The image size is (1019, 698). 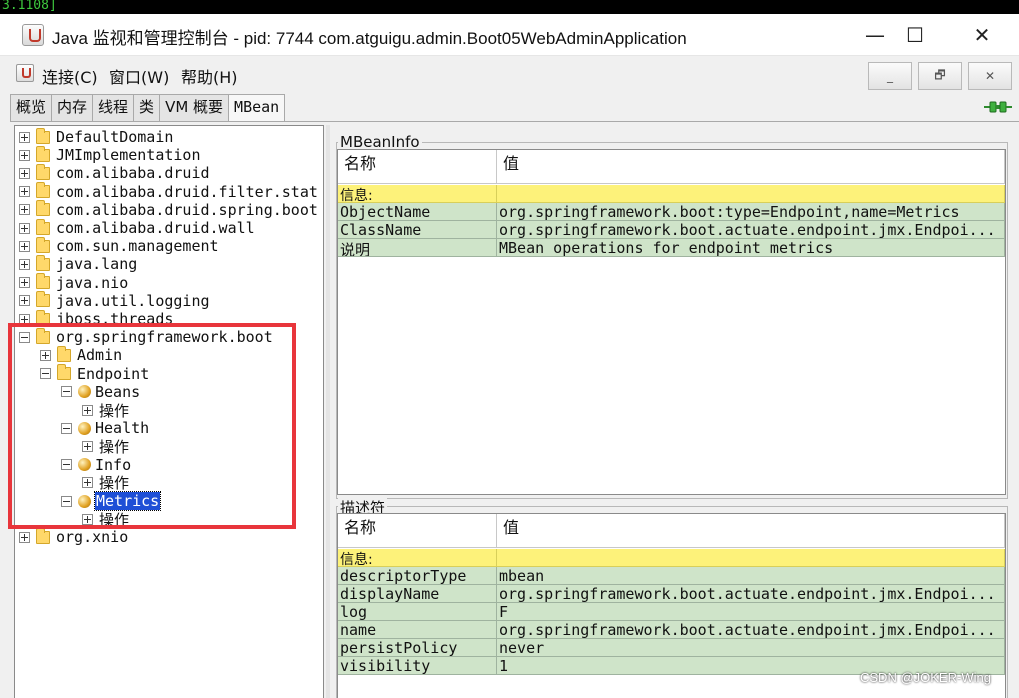 I want to click on table-row: persistPolicy never, so click(x=671, y=648).